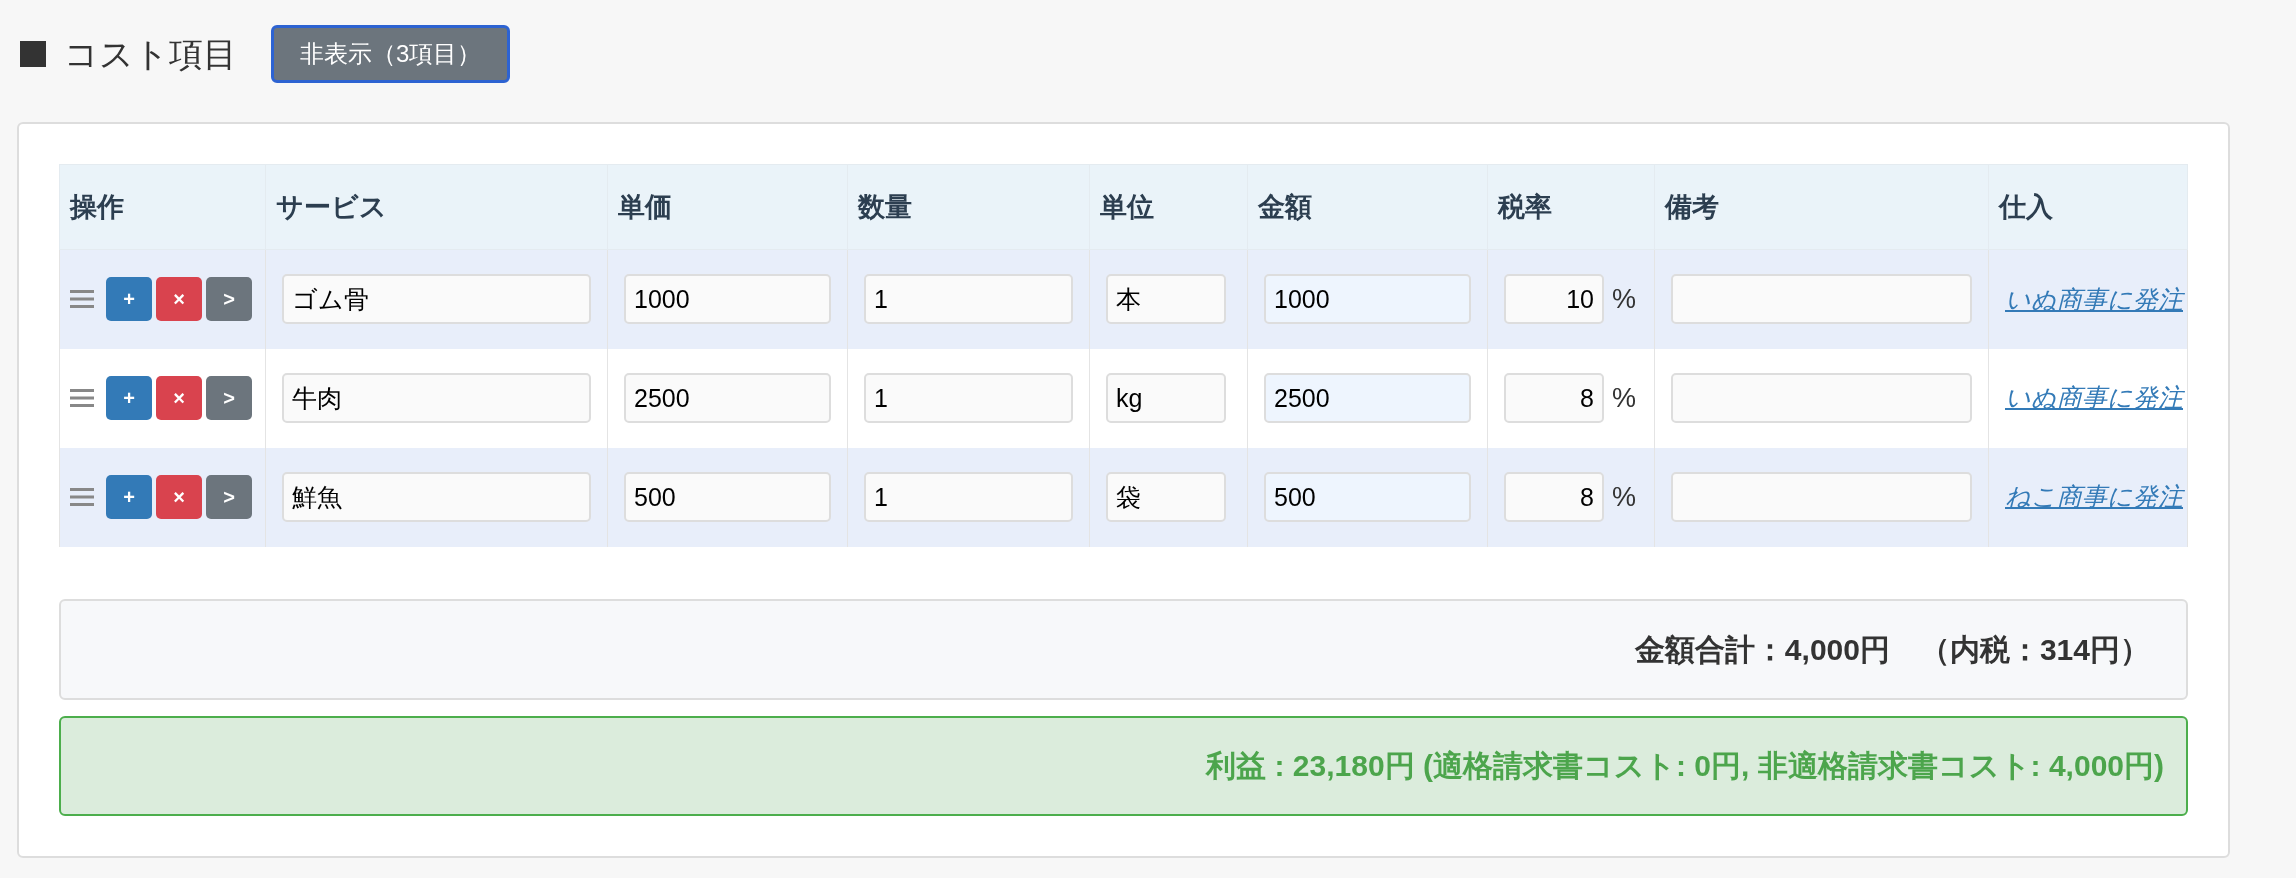 Image resolution: width=2296 pixels, height=878 pixels. Describe the element at coordinates (1367, 299) in the screenshot. I see `amount-field: 1000` at that location.